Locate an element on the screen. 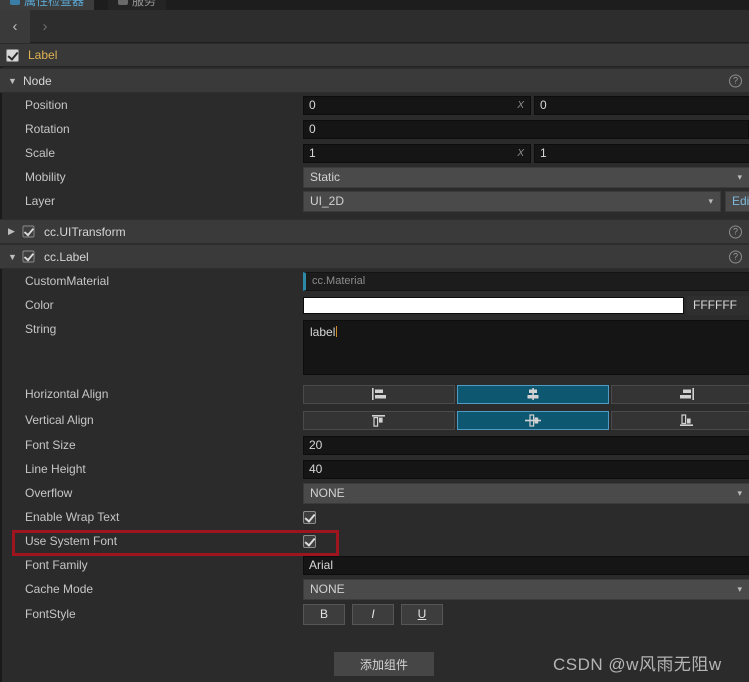 The width and height of the screenshot is (749, 682). label-font-style: FontStyle is located at coordinates (50, 614).